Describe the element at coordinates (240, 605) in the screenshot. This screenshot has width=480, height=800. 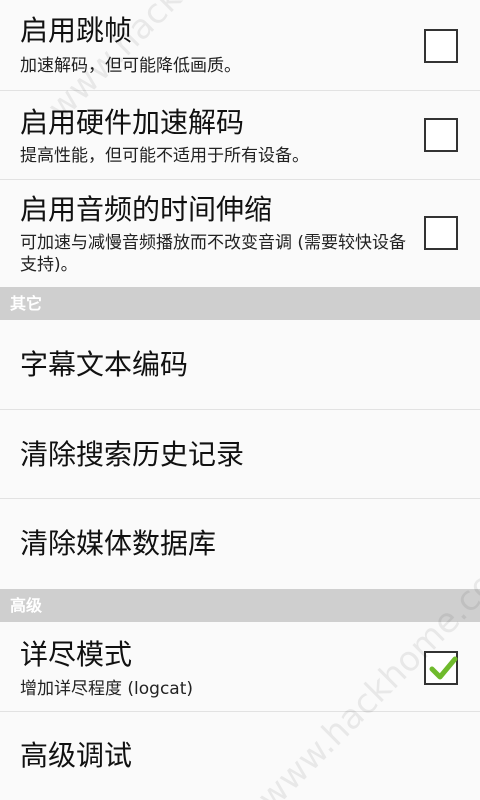
I see `category-header-advanced: 高级` at that location.